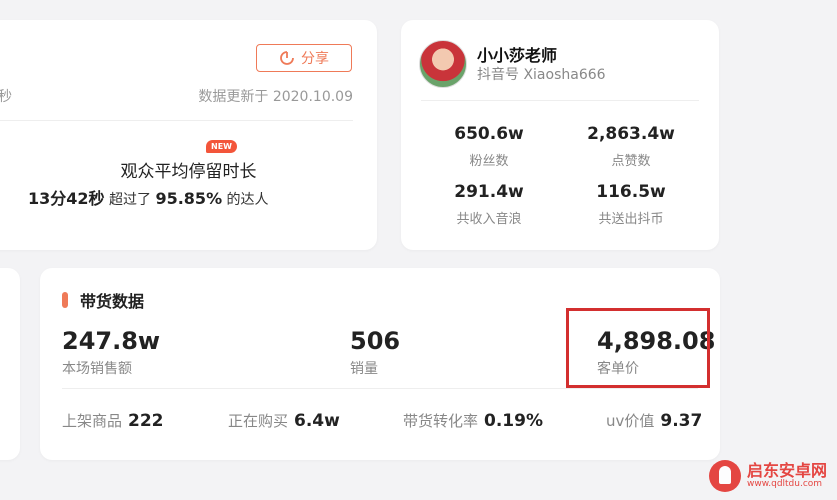  I want to click on sales-title-text: 带货数据, so click(112, 301).